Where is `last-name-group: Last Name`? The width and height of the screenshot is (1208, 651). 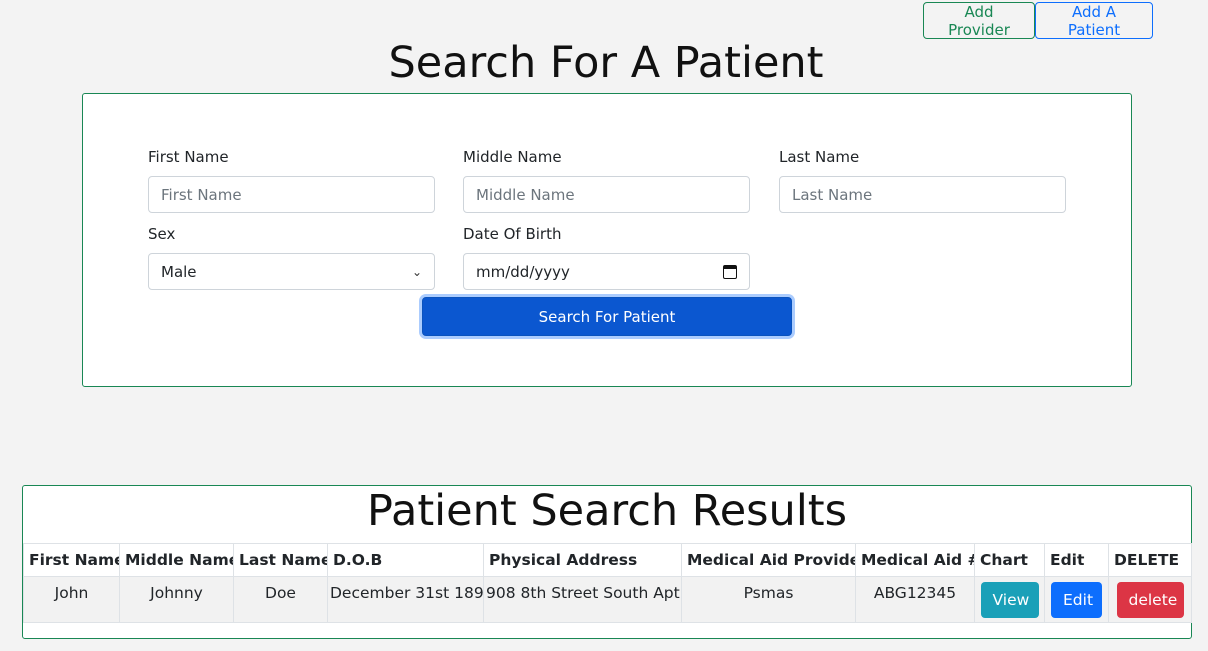 last-name-group: Last Name is located at coordinates (922, 180).